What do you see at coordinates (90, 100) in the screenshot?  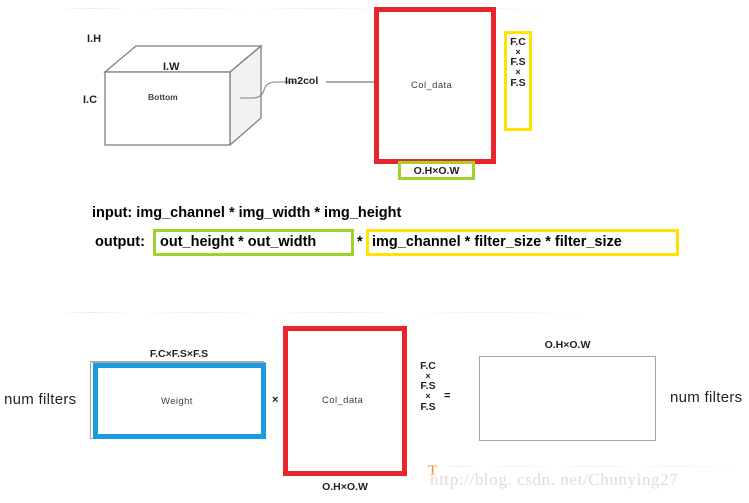 I see `cube-label-channel: I.C` at bounding box center [90, 100].